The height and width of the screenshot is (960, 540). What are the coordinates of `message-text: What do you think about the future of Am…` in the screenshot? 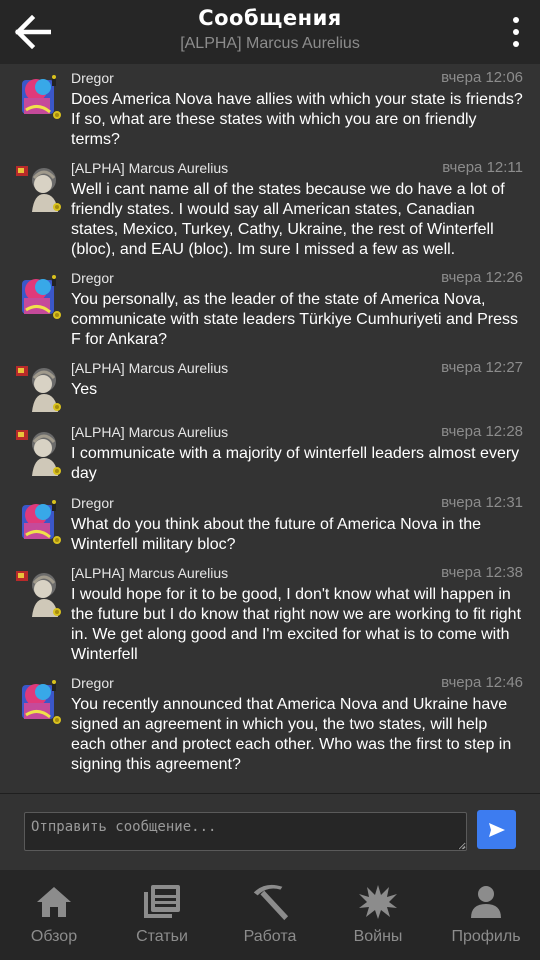 It's located at (276, 534).